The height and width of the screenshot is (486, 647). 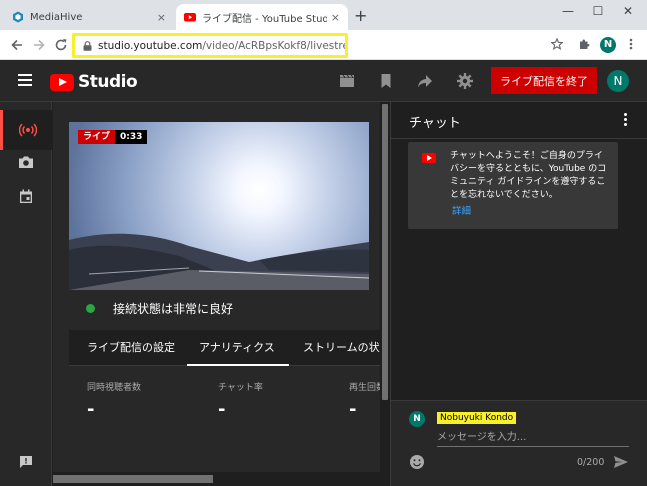 I want to click on rail-item-schedule, so click(x=26, y=196).